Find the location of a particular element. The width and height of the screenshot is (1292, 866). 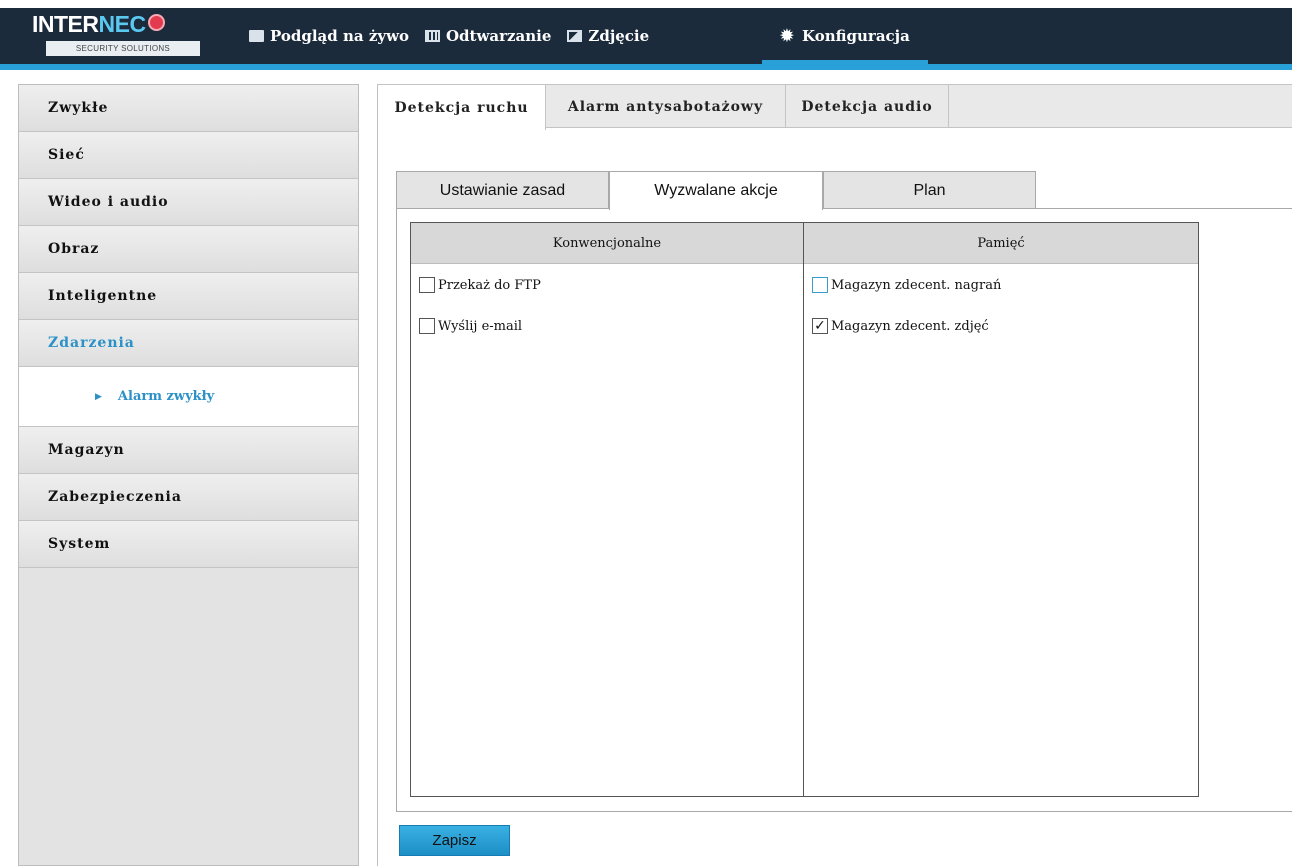

header-accent-line is located at coordinates (646, 67).